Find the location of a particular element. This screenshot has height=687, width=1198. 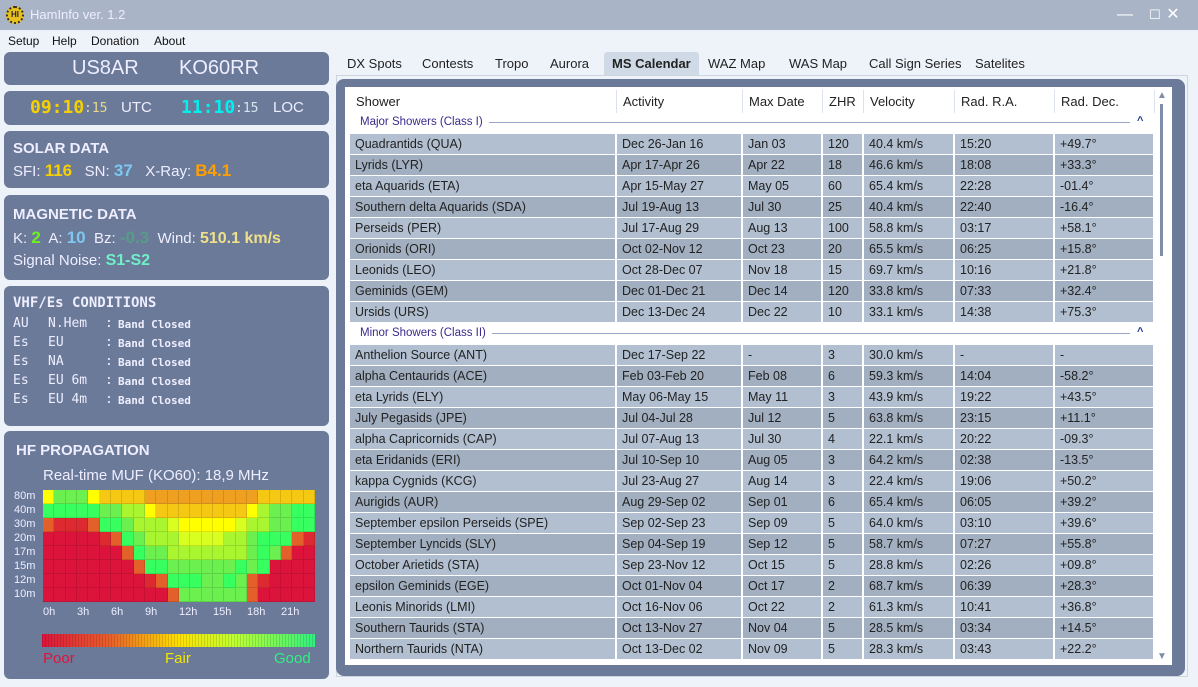

table-cell-shower: September epsilon Perseids (SPE) is located at coordinates (482, 523).